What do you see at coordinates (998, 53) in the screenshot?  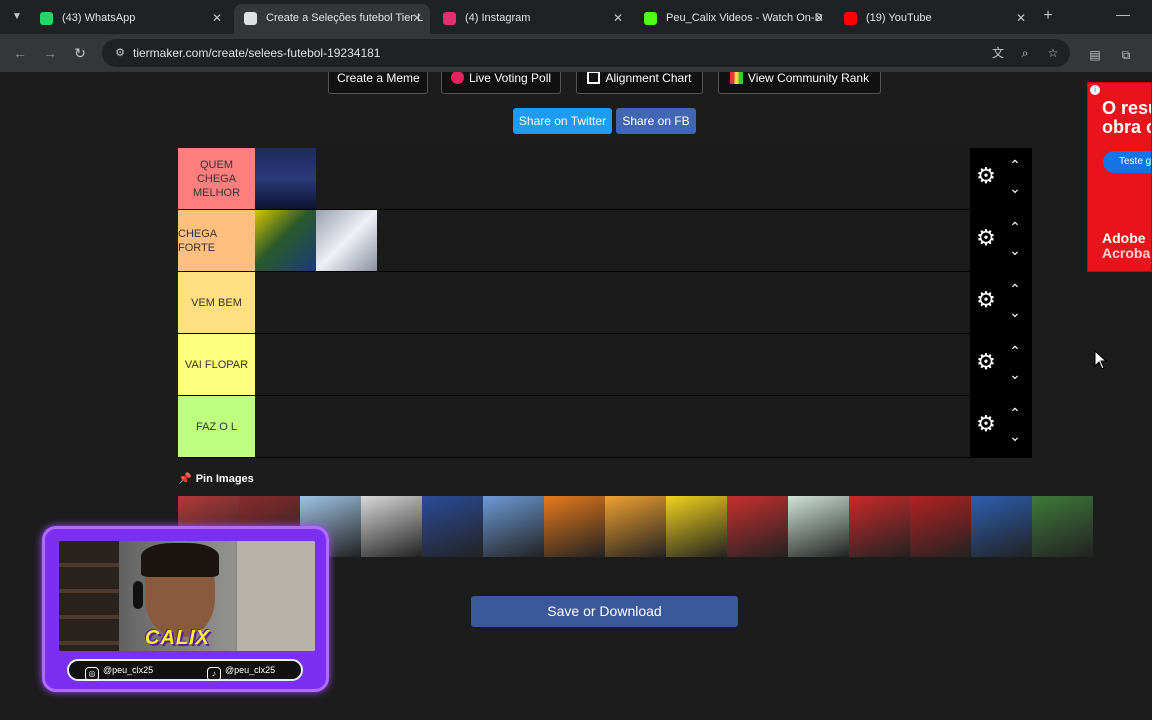 I see `translate-icon: 文` at bounding box center [998, 53].